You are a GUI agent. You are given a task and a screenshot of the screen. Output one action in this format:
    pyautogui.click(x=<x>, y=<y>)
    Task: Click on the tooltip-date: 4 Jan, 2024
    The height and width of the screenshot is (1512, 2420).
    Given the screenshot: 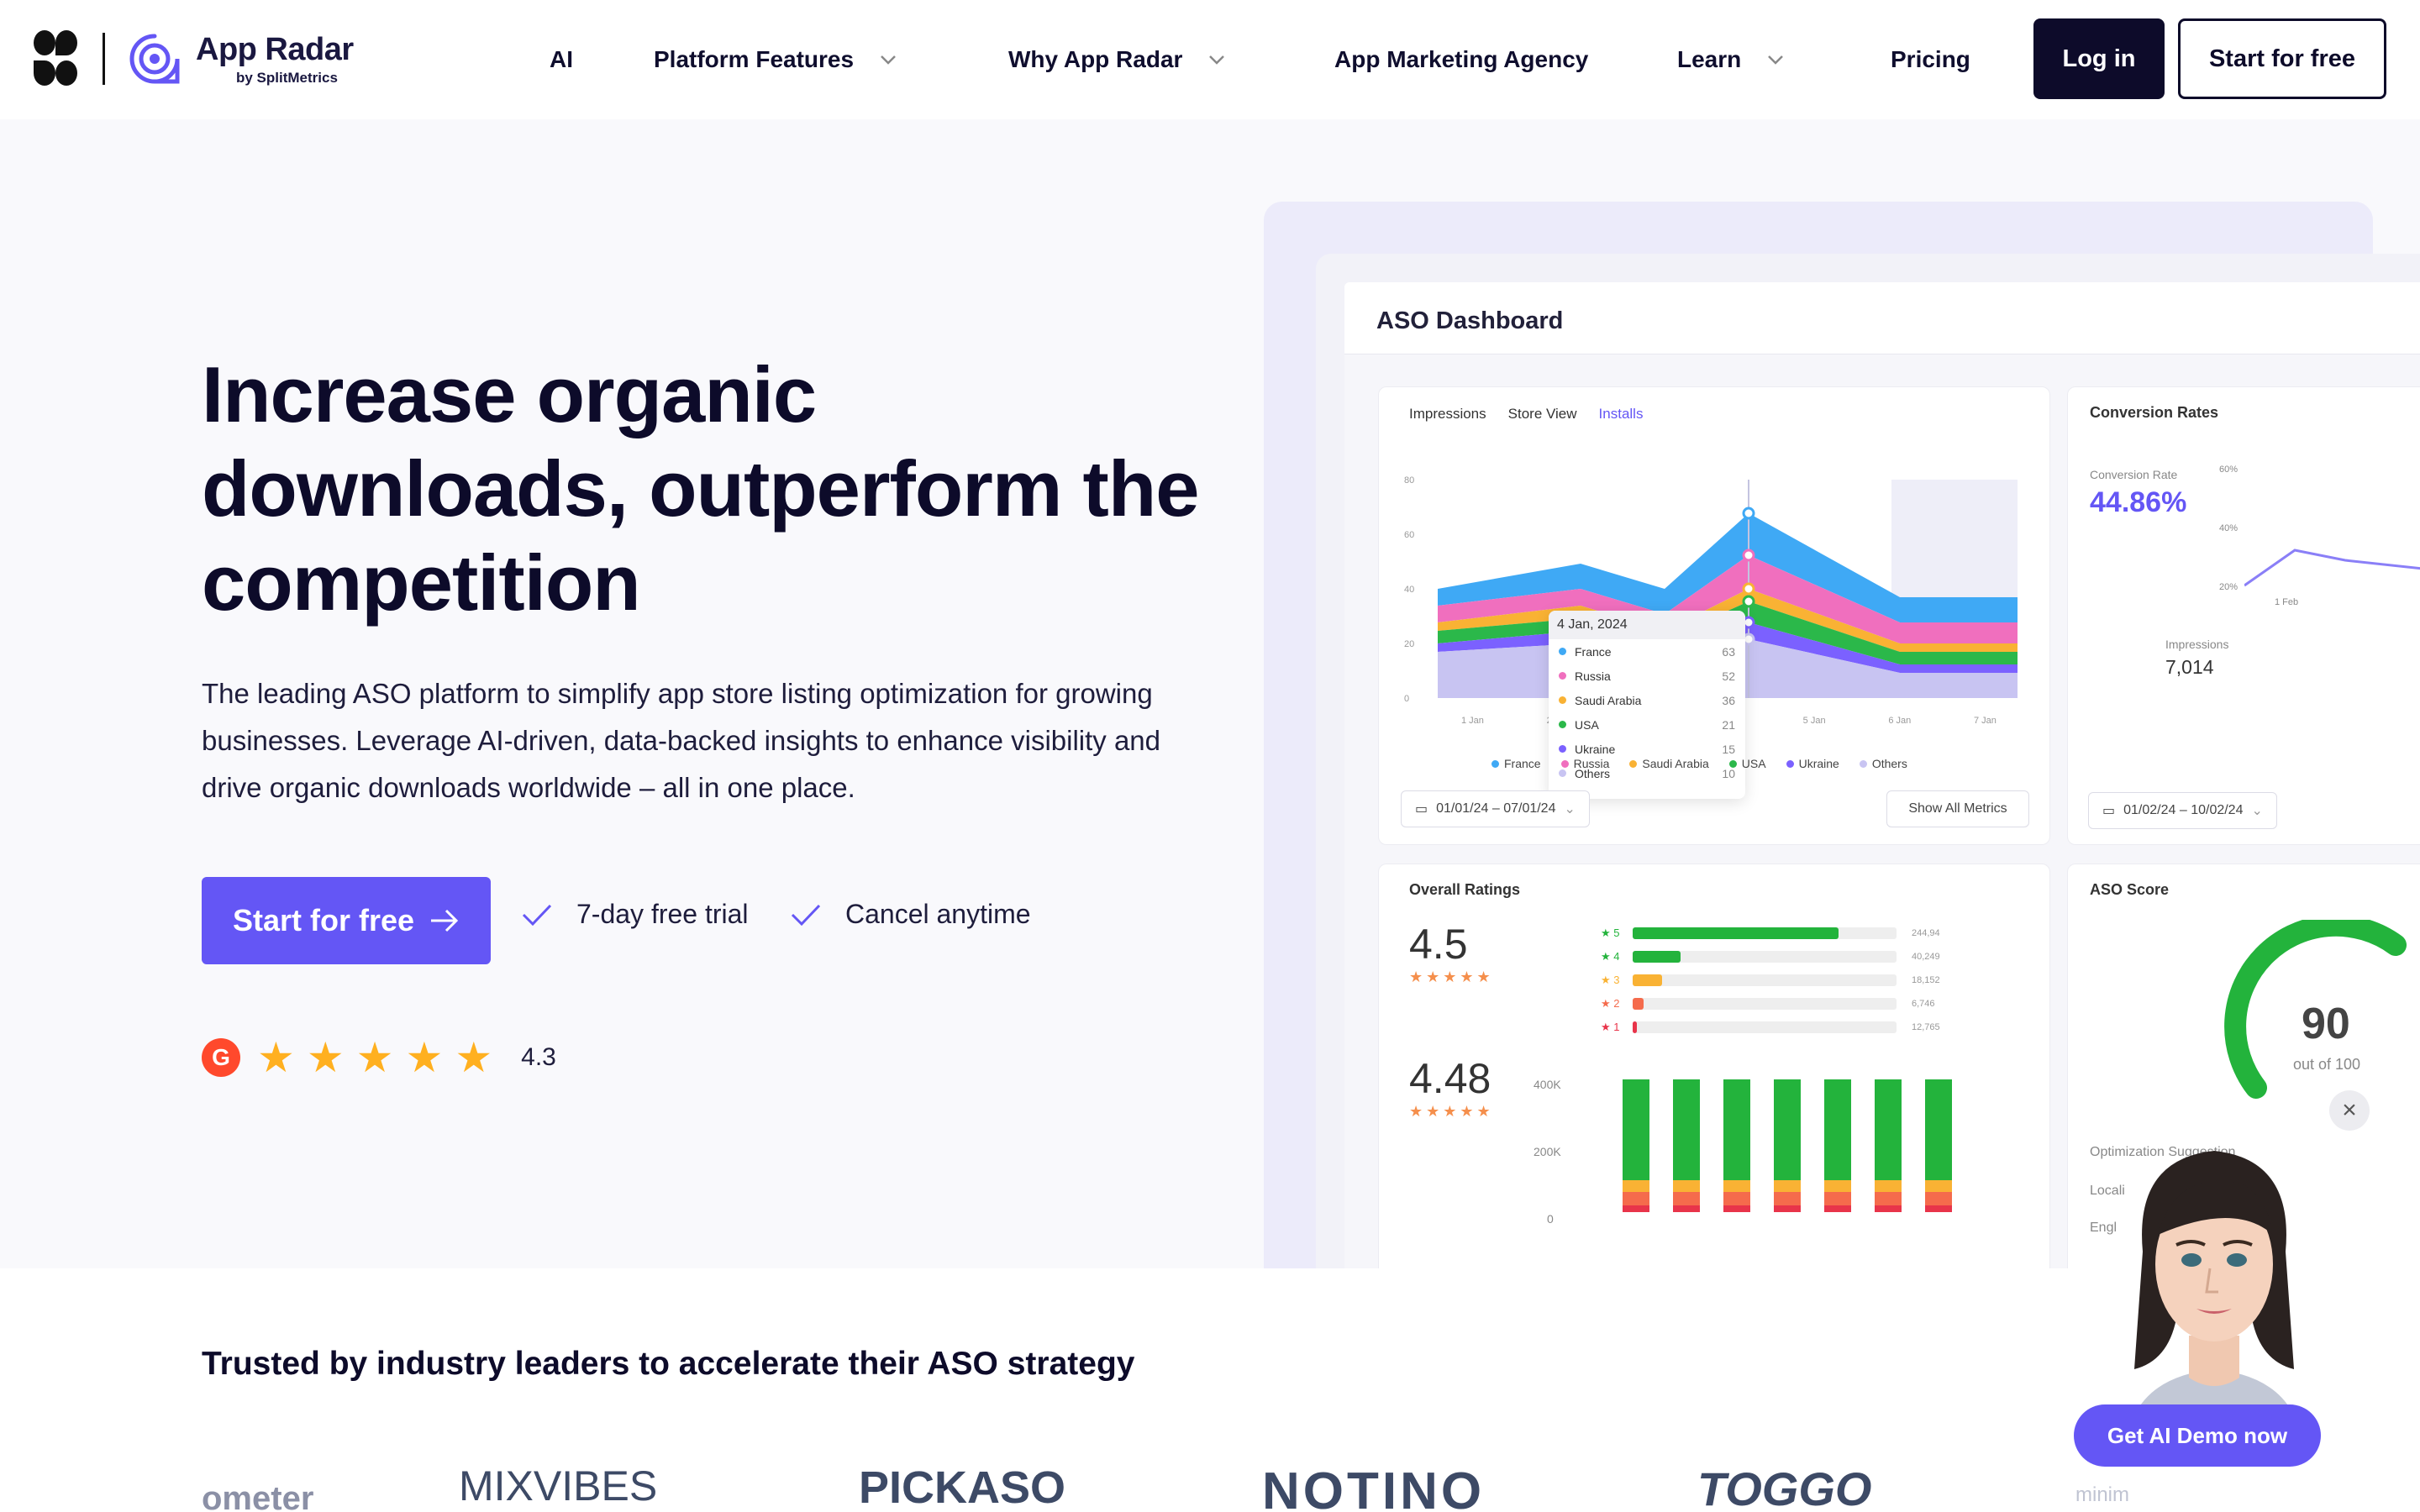 What is the action you would take?
    pyautogui.click(x=1647, y=625)
    